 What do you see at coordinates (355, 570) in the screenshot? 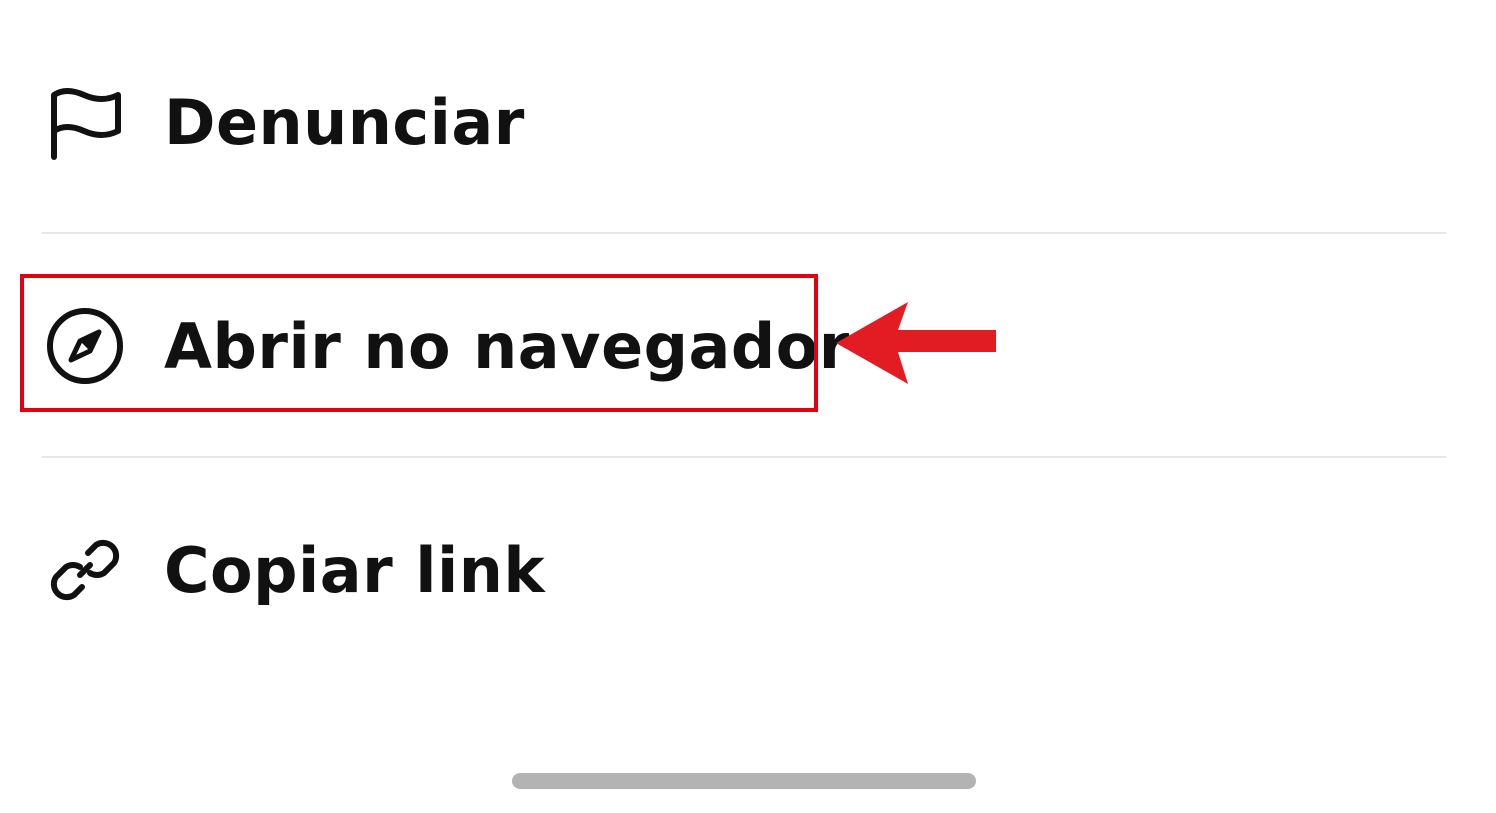
I see `copy-link-label: Copiar link` at bounding box center [355, 570].